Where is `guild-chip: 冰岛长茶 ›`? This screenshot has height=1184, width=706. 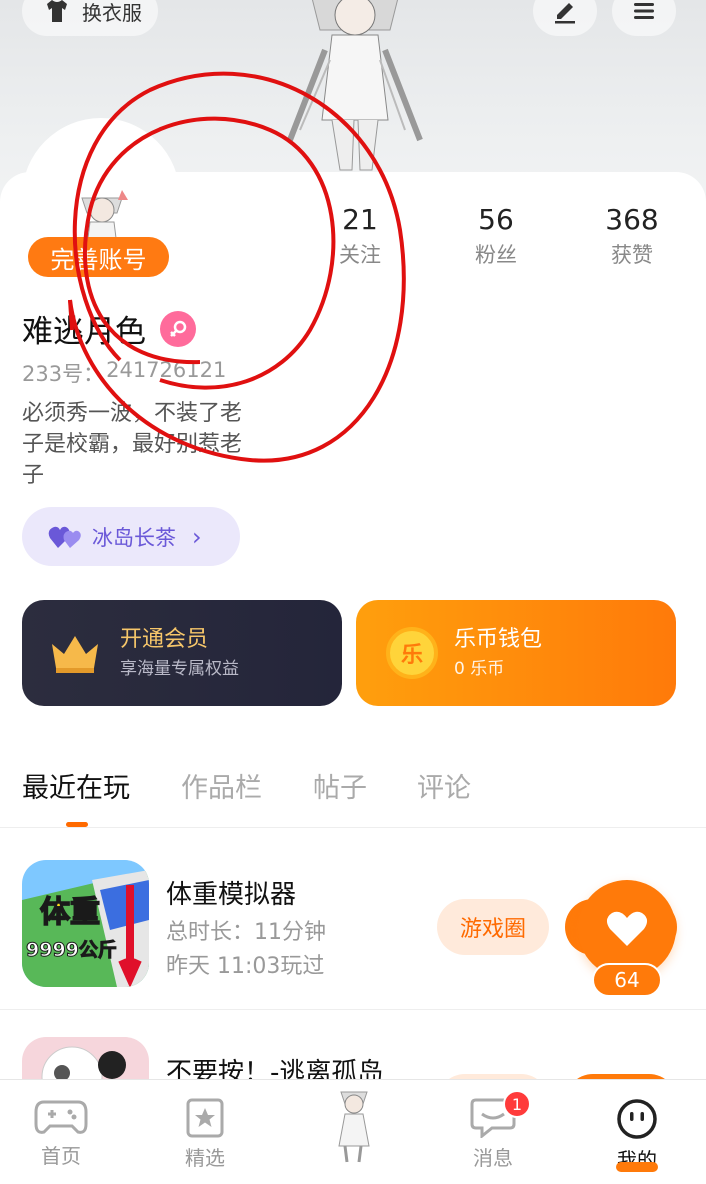
guild-chip: 冰岛长茶 › is located at coordinates (131, 536).